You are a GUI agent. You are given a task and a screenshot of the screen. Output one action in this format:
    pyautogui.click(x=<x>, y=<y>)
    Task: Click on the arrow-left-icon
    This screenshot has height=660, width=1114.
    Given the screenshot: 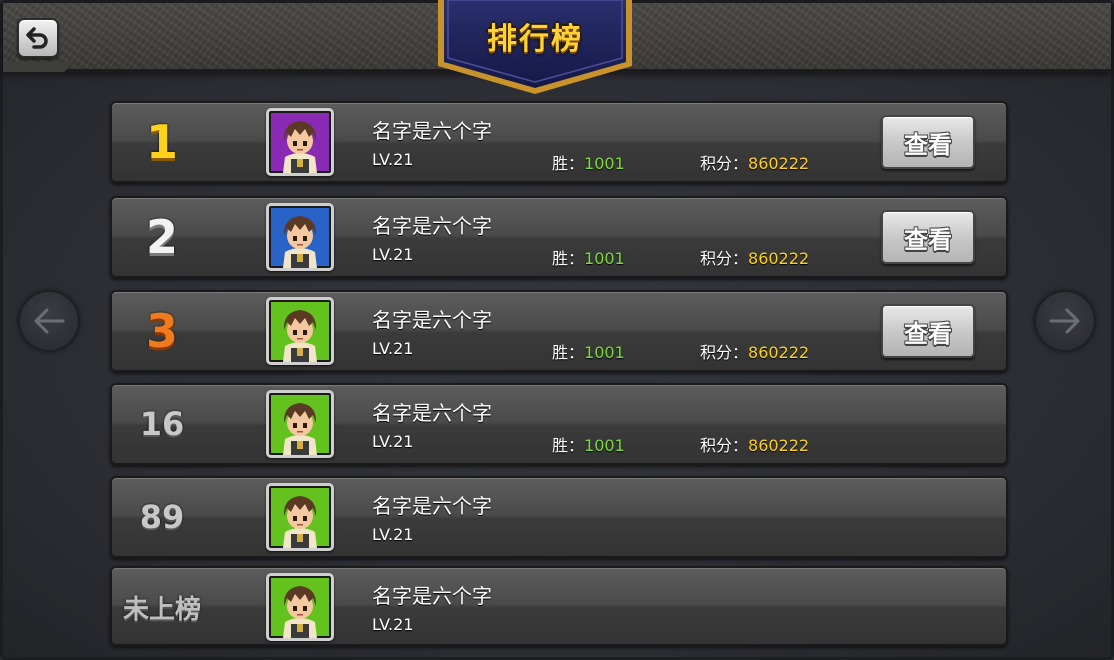 What is the action you would take?
    pyautogui.click(x=49, y=321)
    